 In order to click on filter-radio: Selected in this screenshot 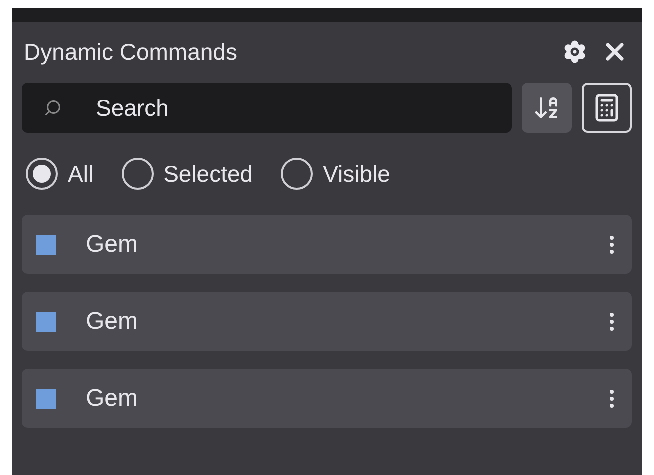, I will do `click(188, 174)`.